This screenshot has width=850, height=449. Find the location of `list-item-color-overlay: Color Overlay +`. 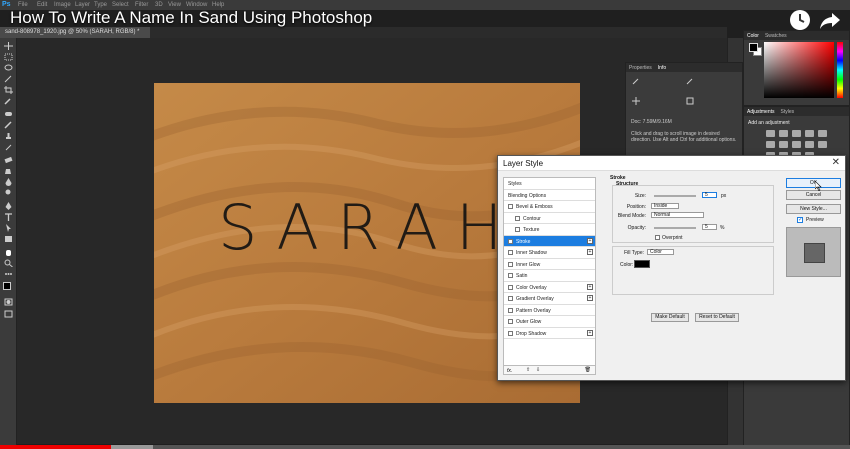

list-item-color-overlay: Color Overlay + is located at coordinates (549, 287).